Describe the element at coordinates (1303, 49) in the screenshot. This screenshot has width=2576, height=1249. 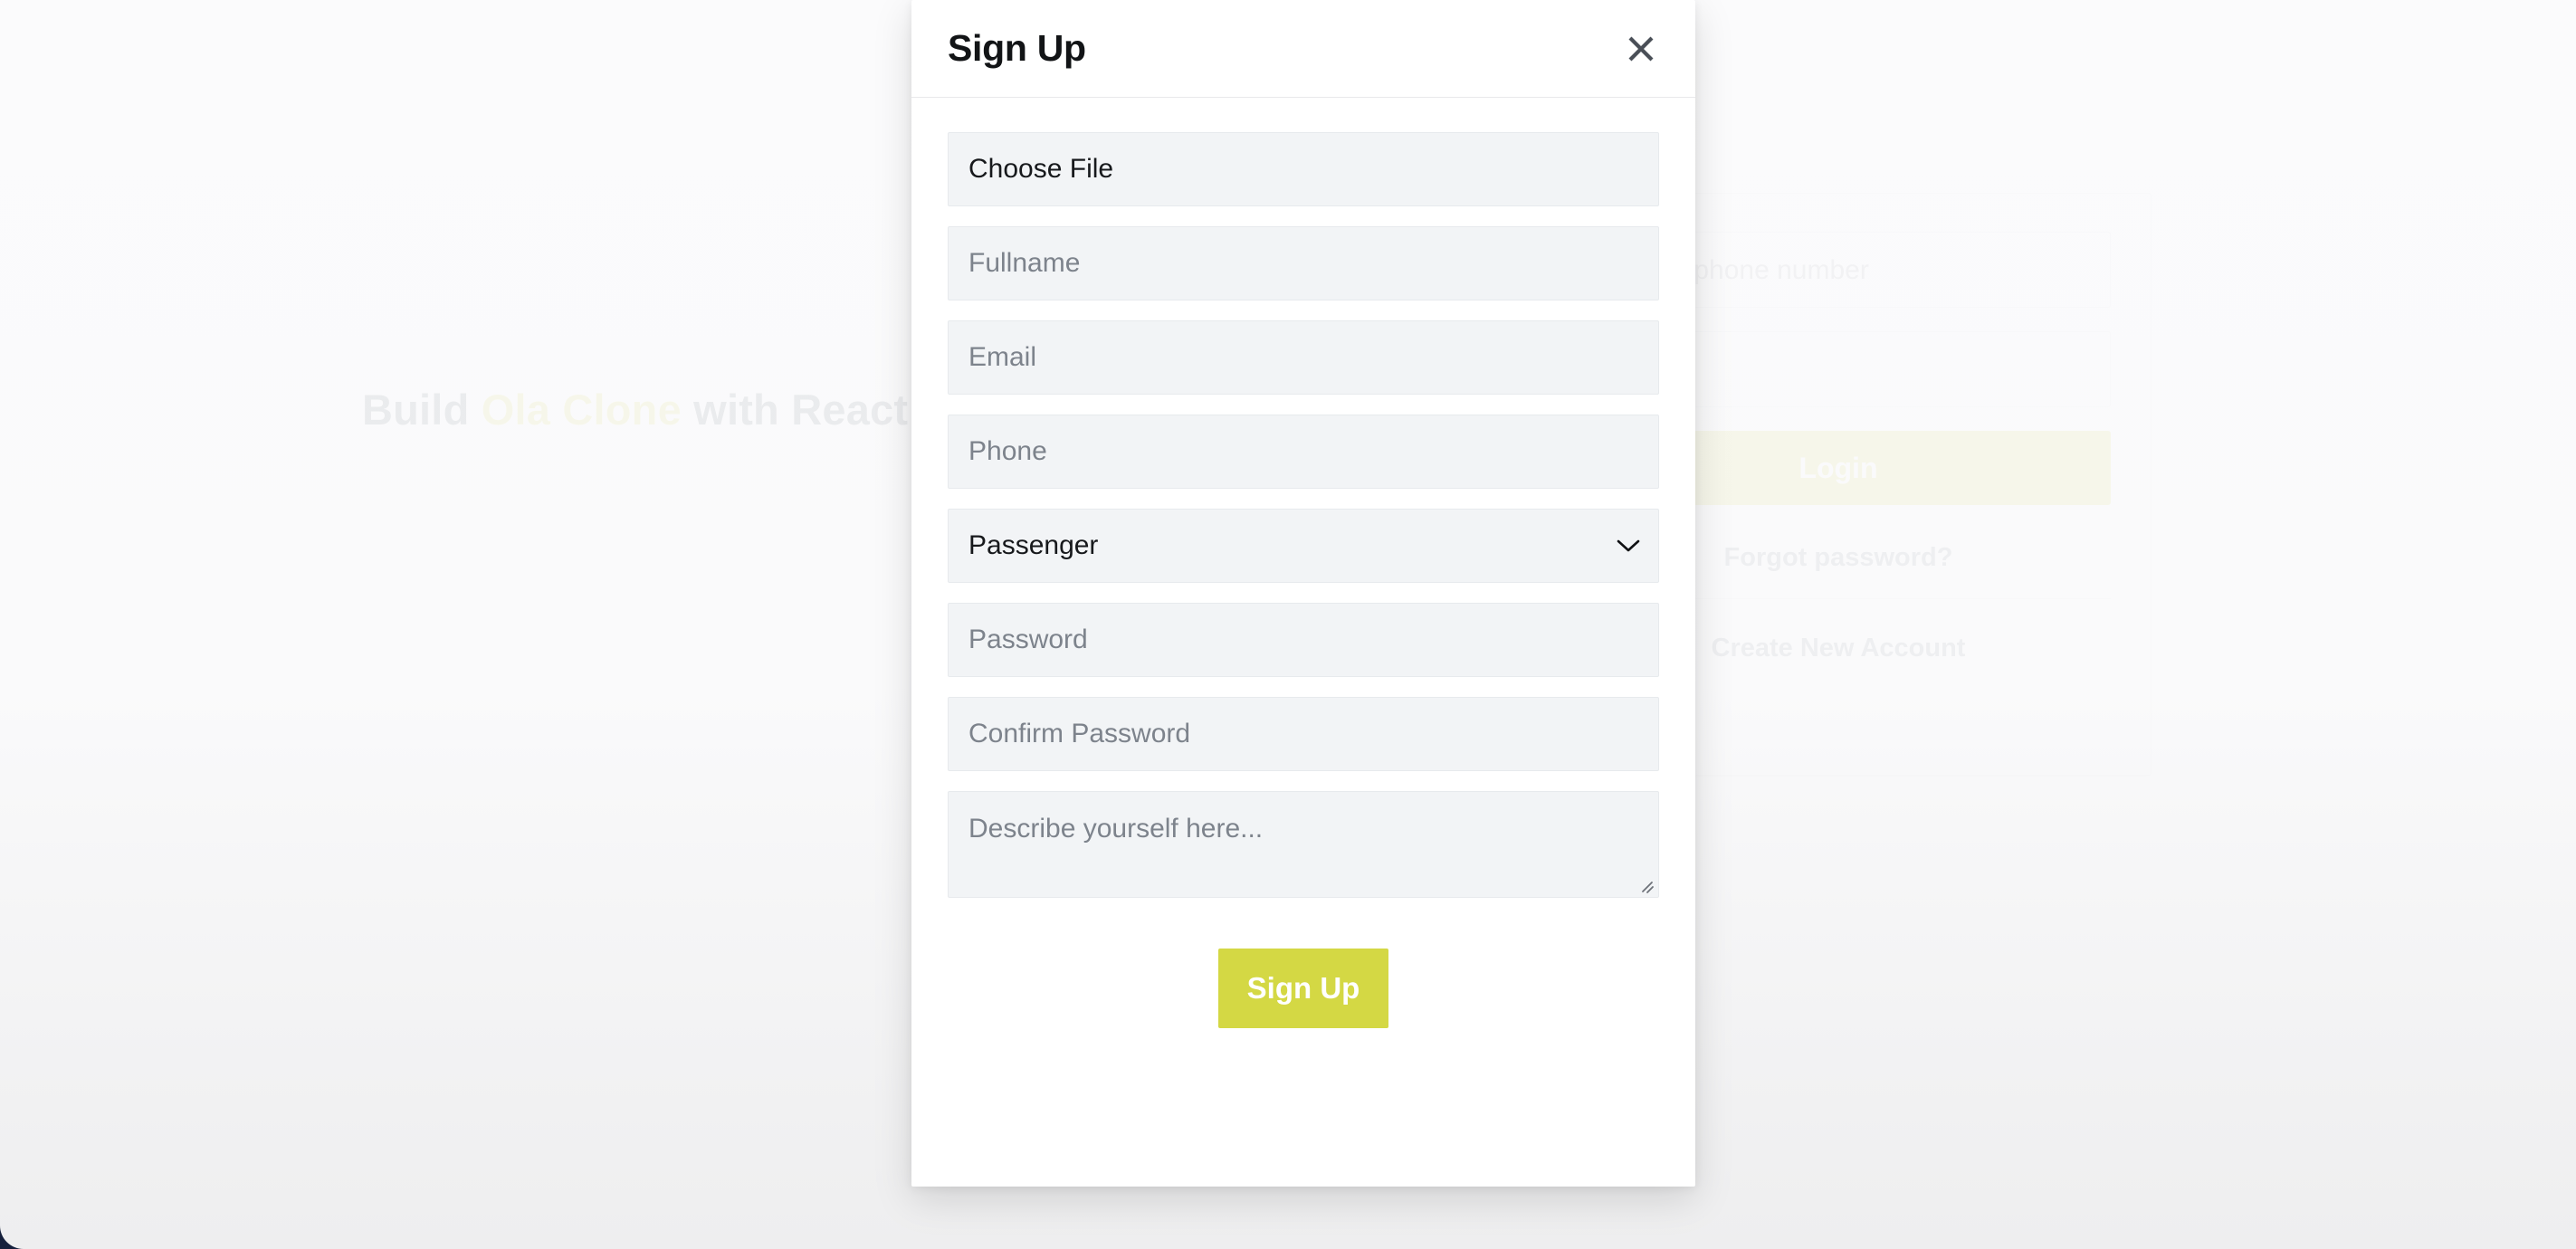
I see `modal-header: Sign Up` at that location.